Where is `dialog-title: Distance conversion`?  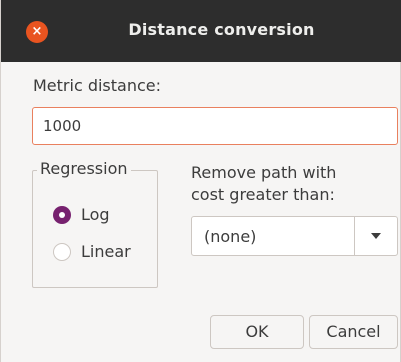
dialog-title: Distance conversion is located at coordinates (221, 29).